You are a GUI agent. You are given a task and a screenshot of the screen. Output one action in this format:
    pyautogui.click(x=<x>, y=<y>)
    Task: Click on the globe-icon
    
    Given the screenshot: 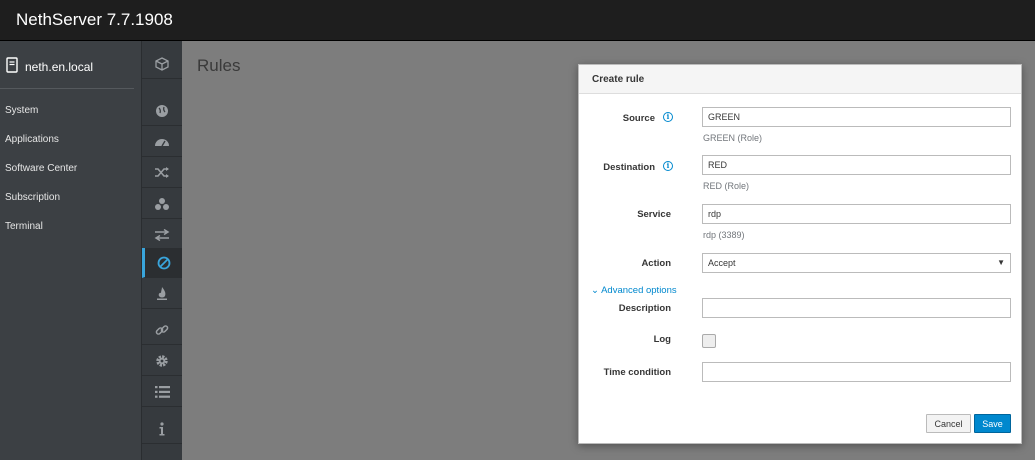 What is the action you would take?
    pyautogui.click(x=162, y=111)
    